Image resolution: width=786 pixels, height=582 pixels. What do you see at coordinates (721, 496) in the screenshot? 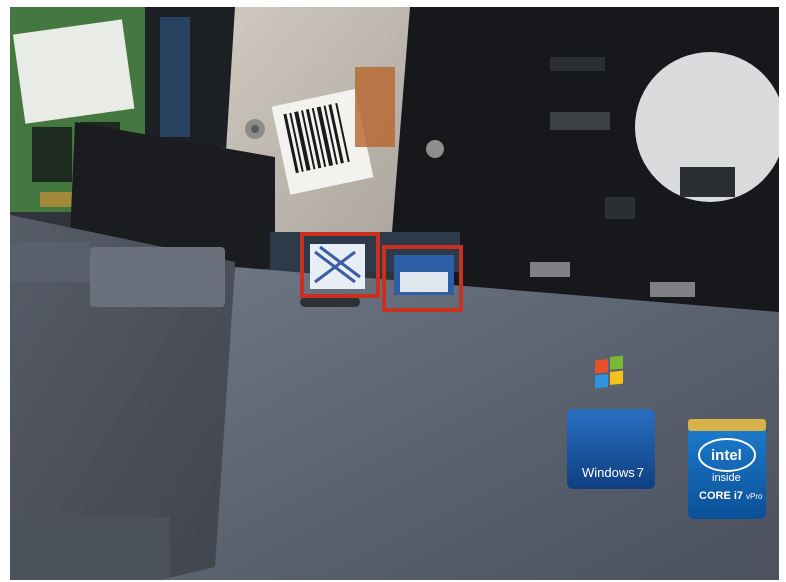
I see `intel-core: CORE i7` at bounding box center [721, 496].